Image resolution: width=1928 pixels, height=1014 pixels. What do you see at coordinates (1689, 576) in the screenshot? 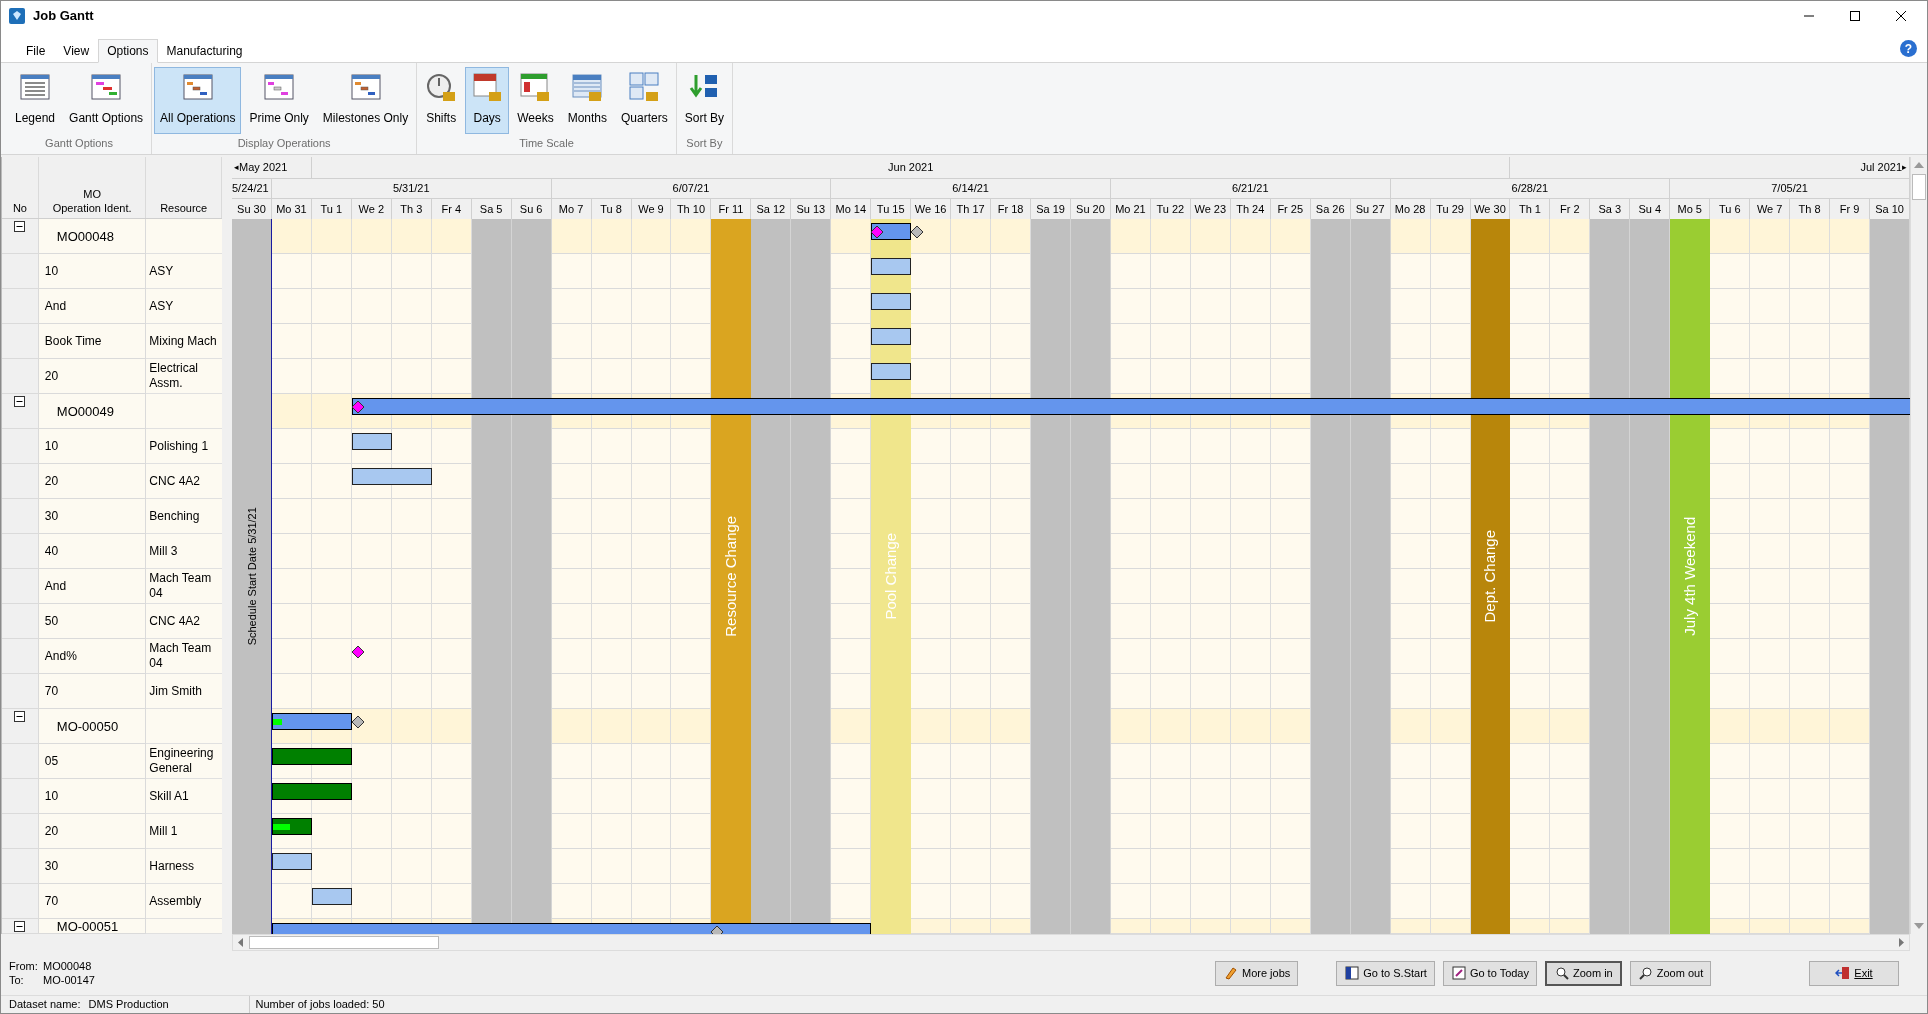
I see `event-label: July 4th Weekend` at bounding box center [1689, 576].